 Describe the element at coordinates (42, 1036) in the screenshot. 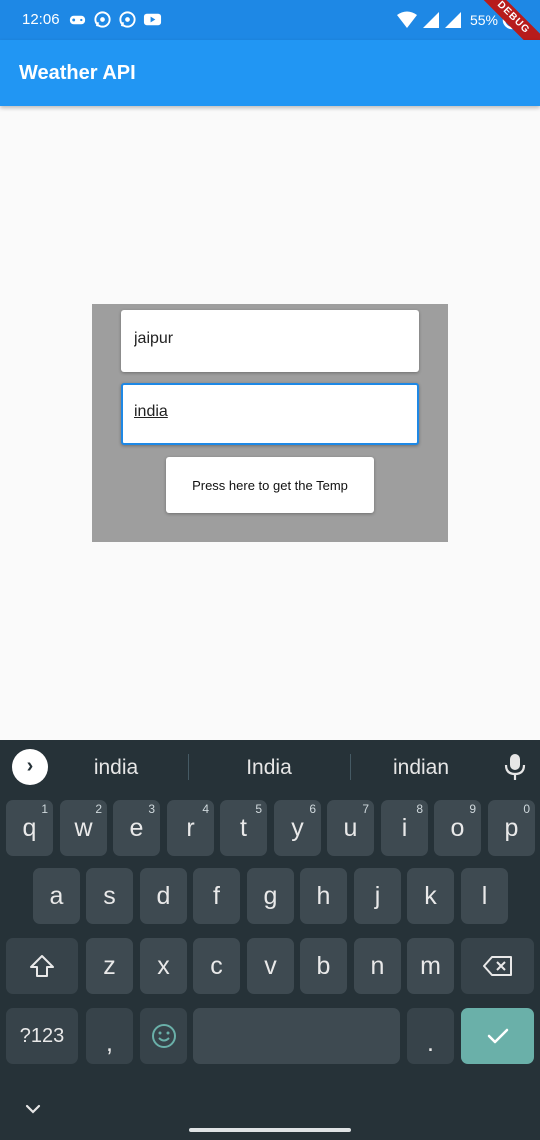

I see `symbols-key: ?123` at that location.